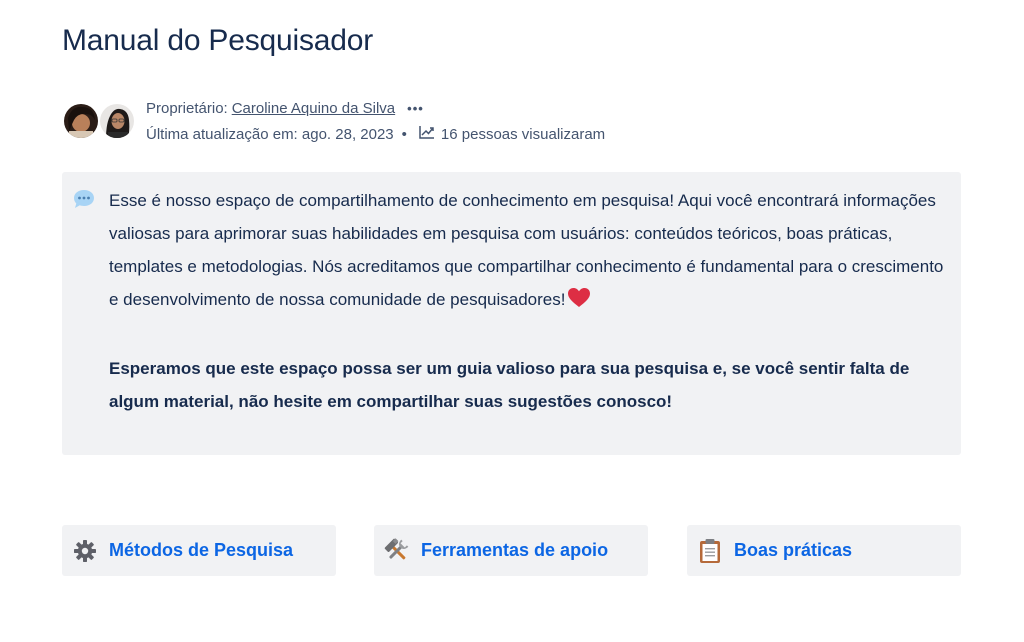  What do you see at coordinates (187, 108) in the screenshot?
I see `owner-label: Proprietário:` at bounding box center [187, 108].